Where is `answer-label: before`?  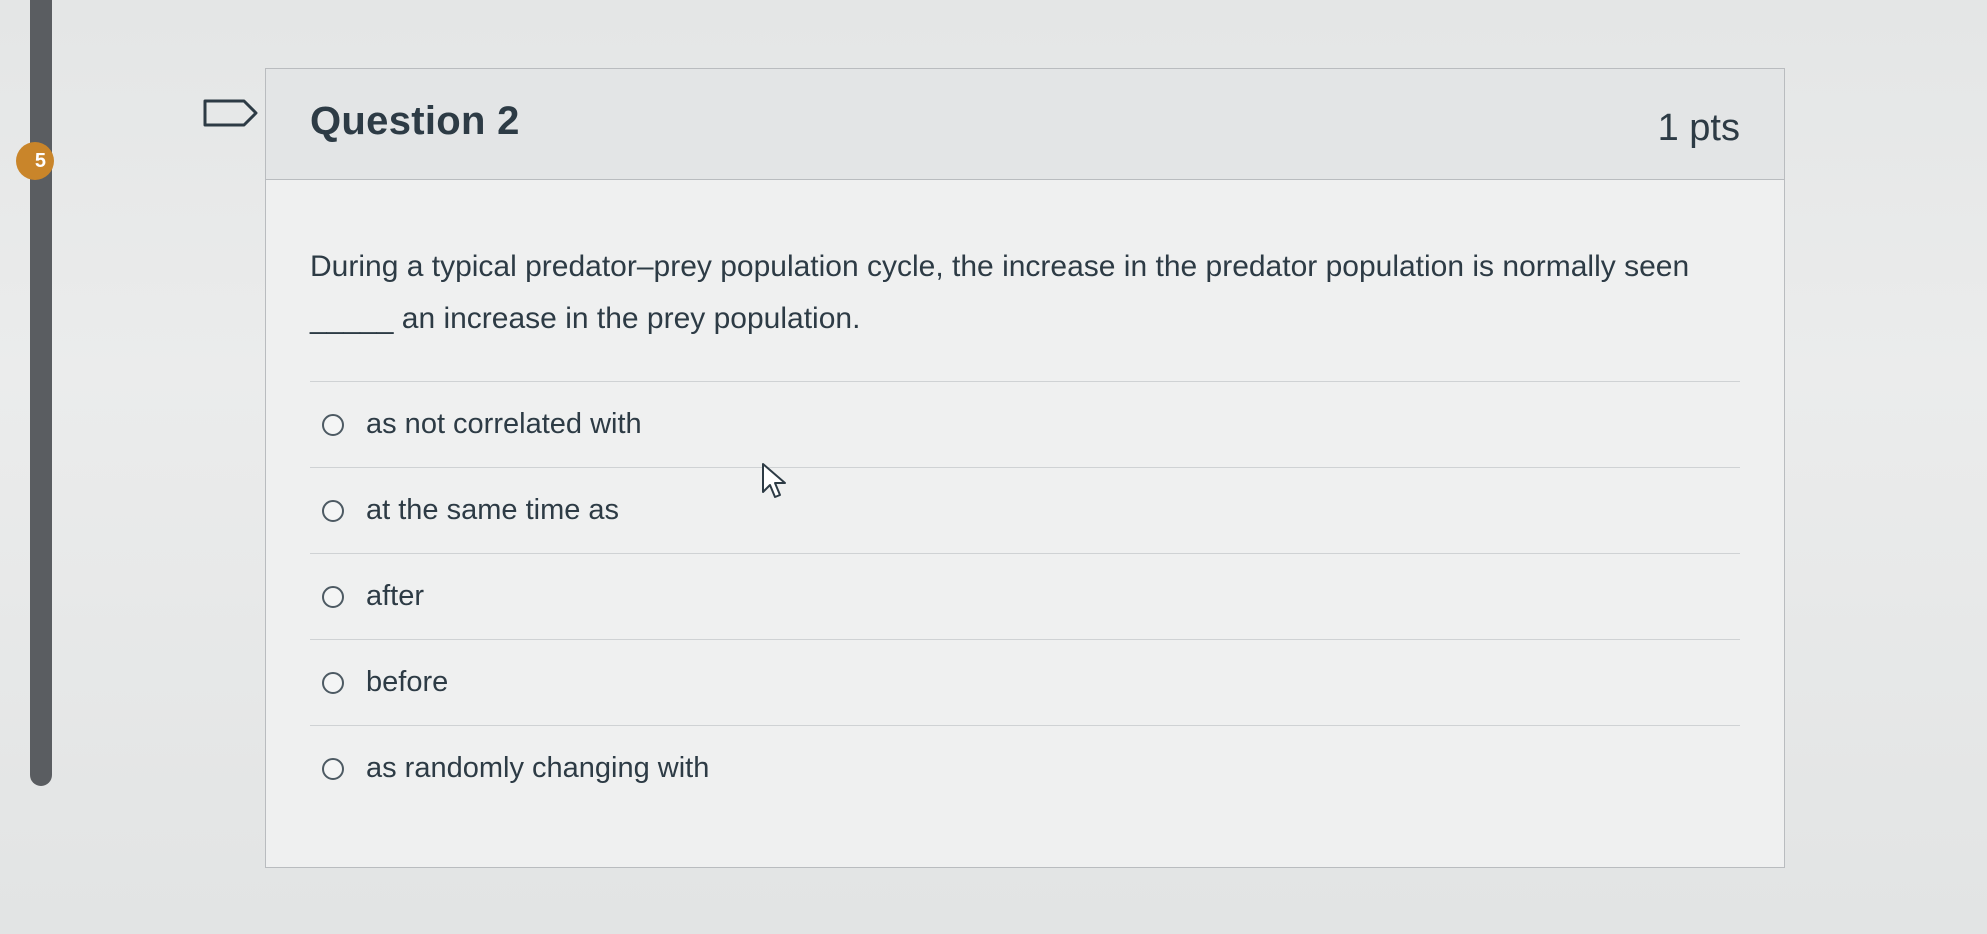
answer-label: before is located at coordinates (407, 682).